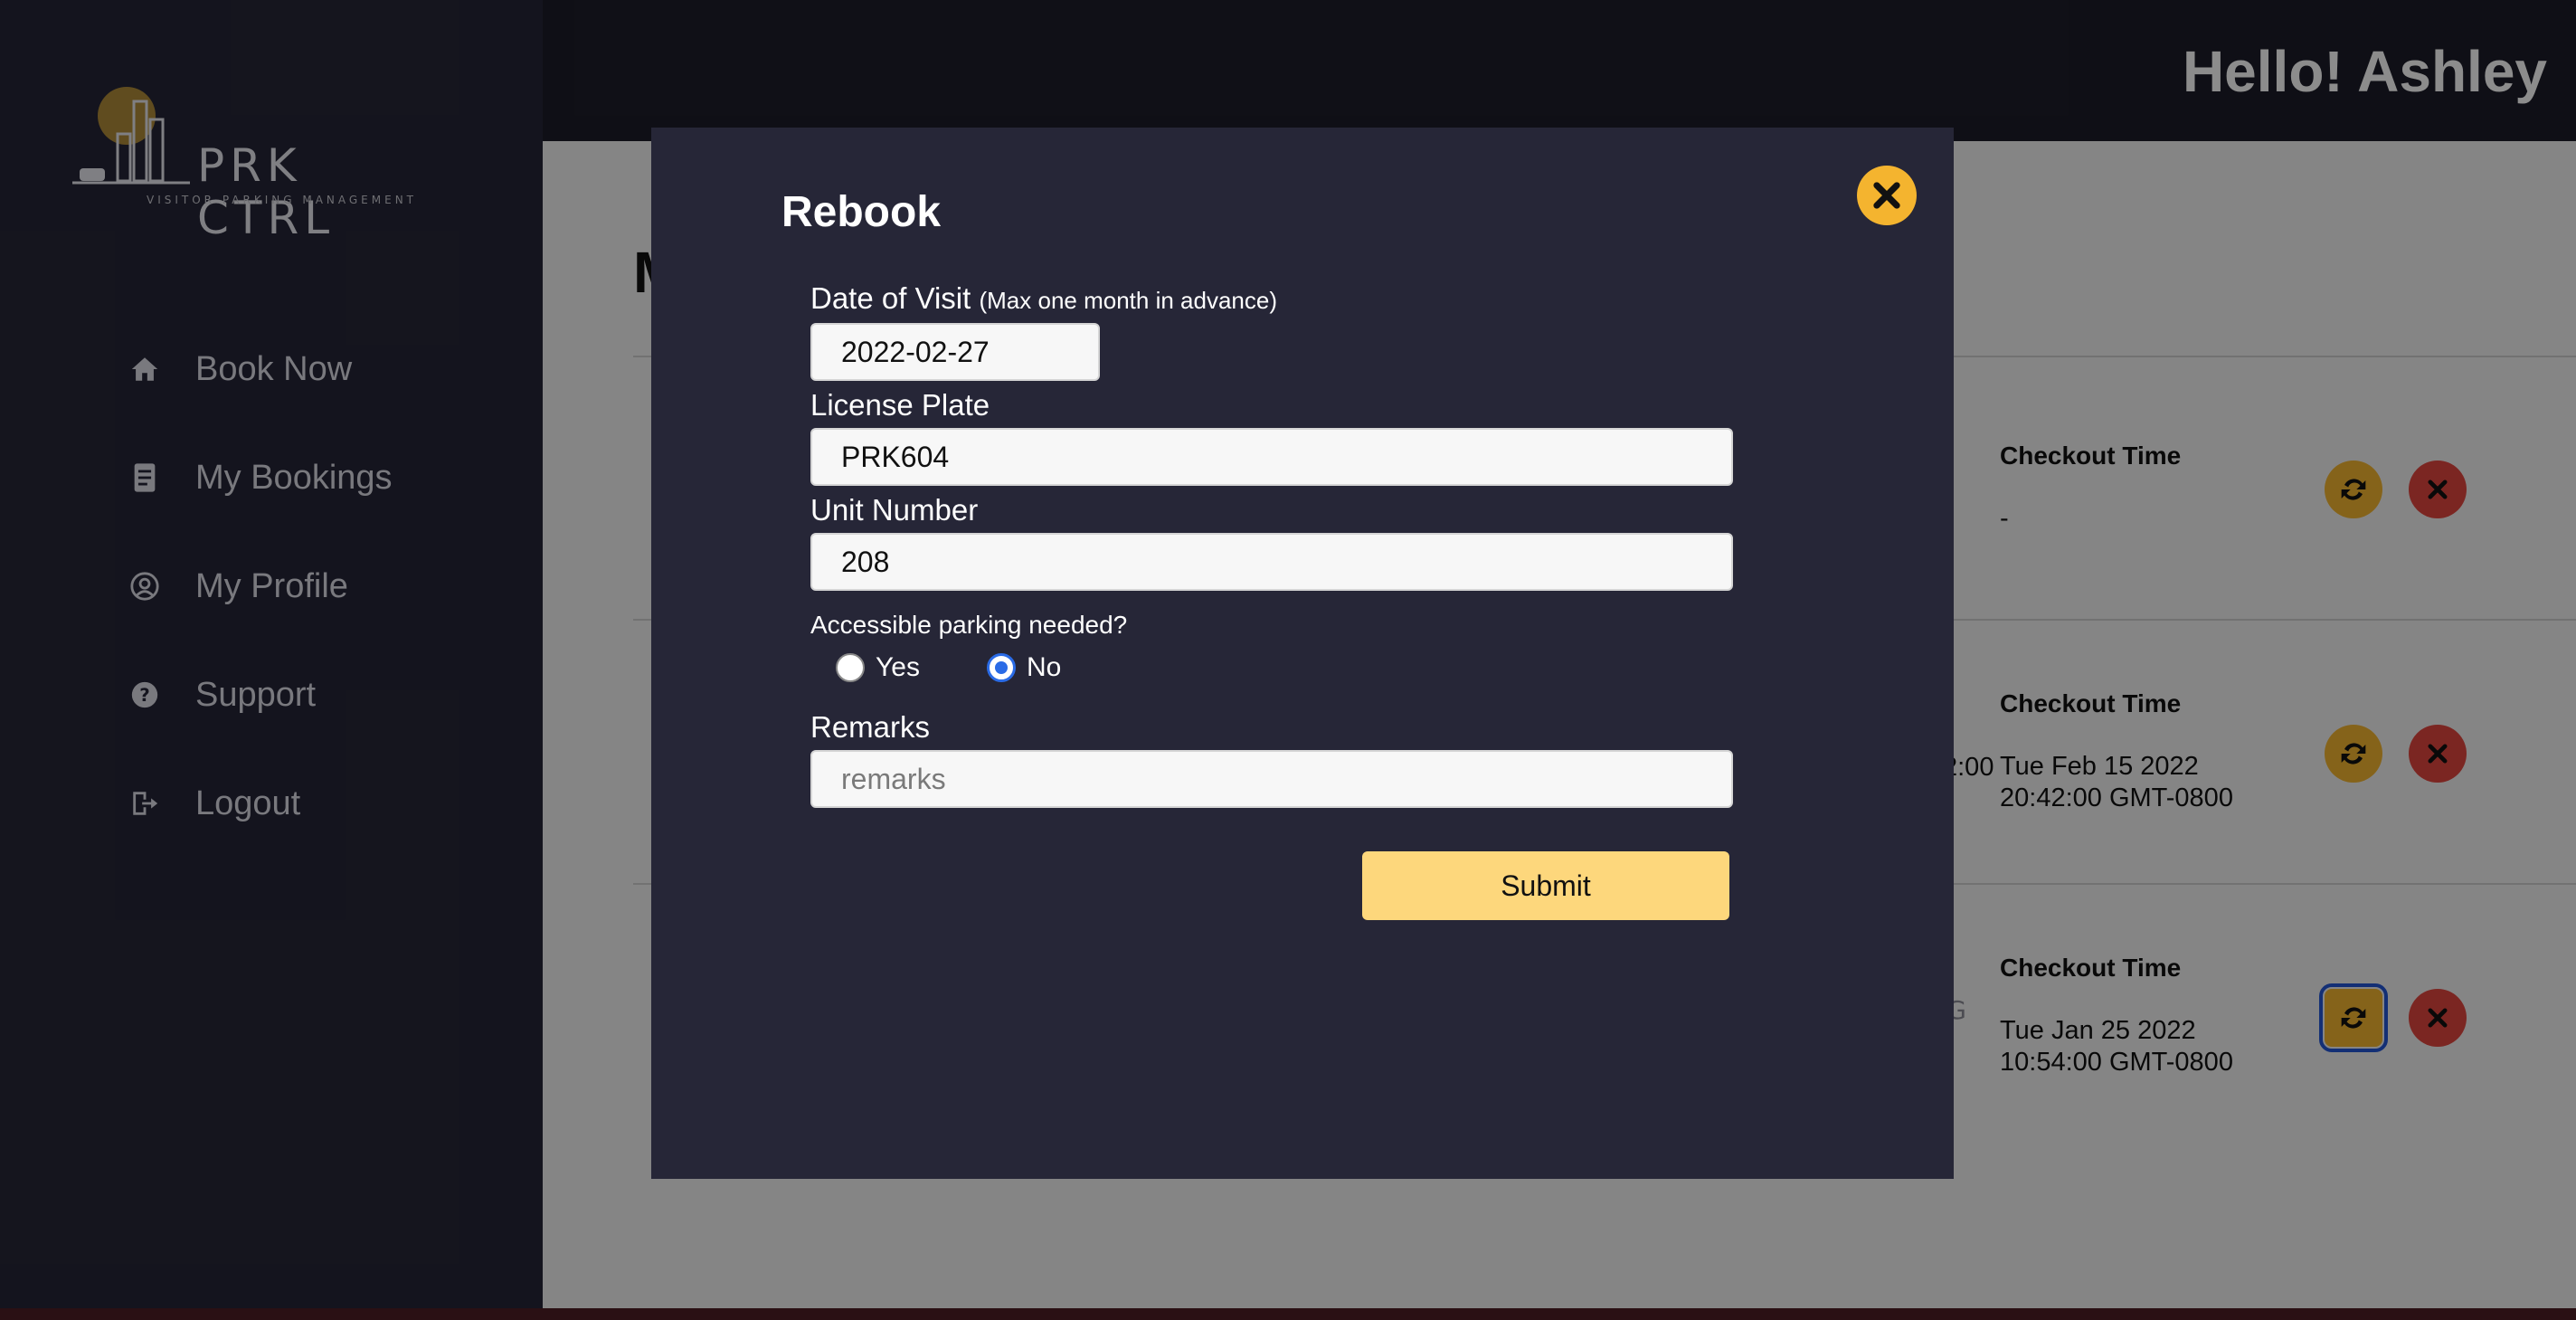 Image resolution: width=2576 pixels, height=1320 pixels. I want to click on remarks-input, so click(1271, 779).